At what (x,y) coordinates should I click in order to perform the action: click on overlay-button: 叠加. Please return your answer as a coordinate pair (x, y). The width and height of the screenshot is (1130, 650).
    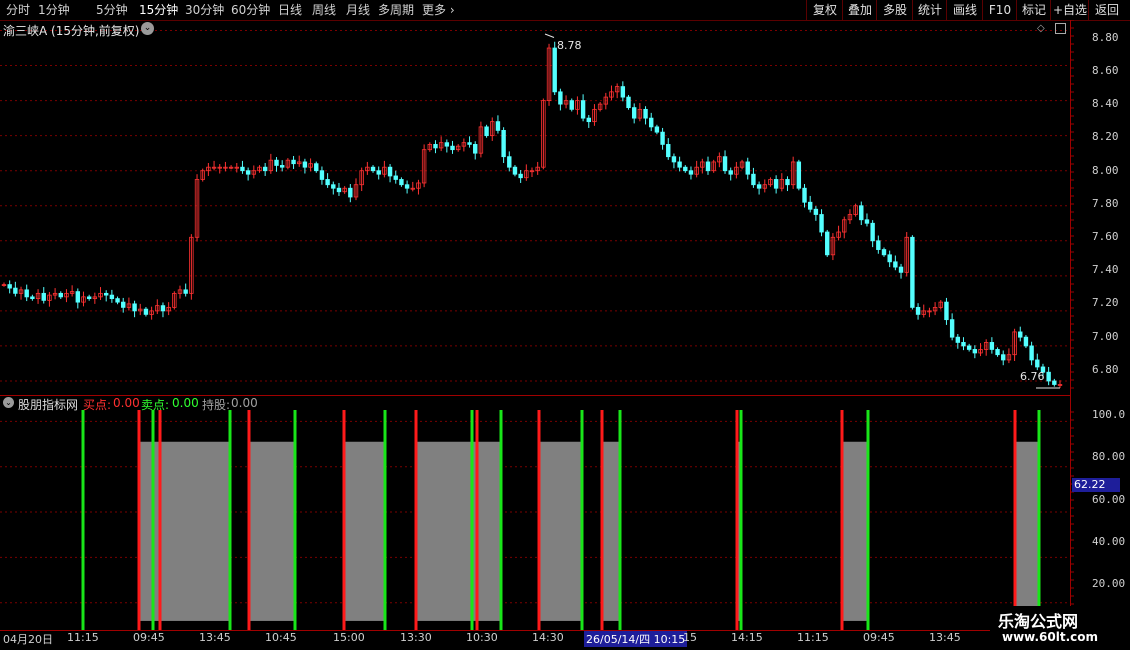
    Looking at the image, I should click on (859, 10).